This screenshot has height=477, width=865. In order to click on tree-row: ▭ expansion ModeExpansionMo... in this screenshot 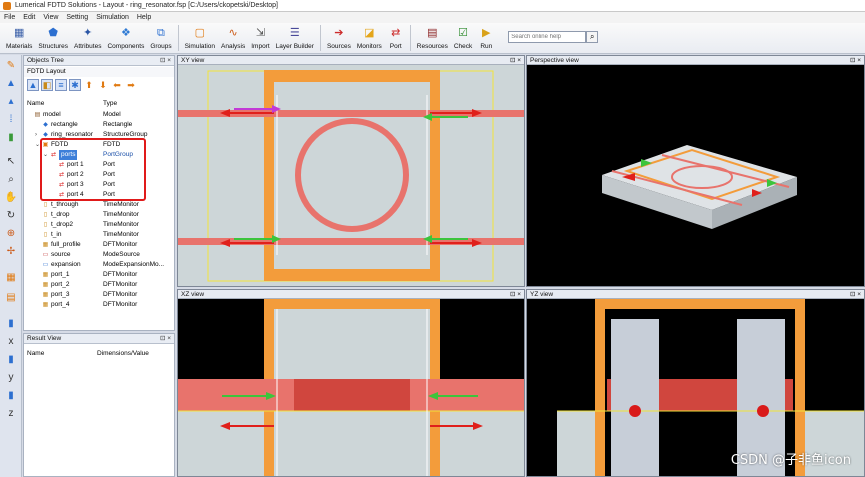, I will do `click(99, 265)`.